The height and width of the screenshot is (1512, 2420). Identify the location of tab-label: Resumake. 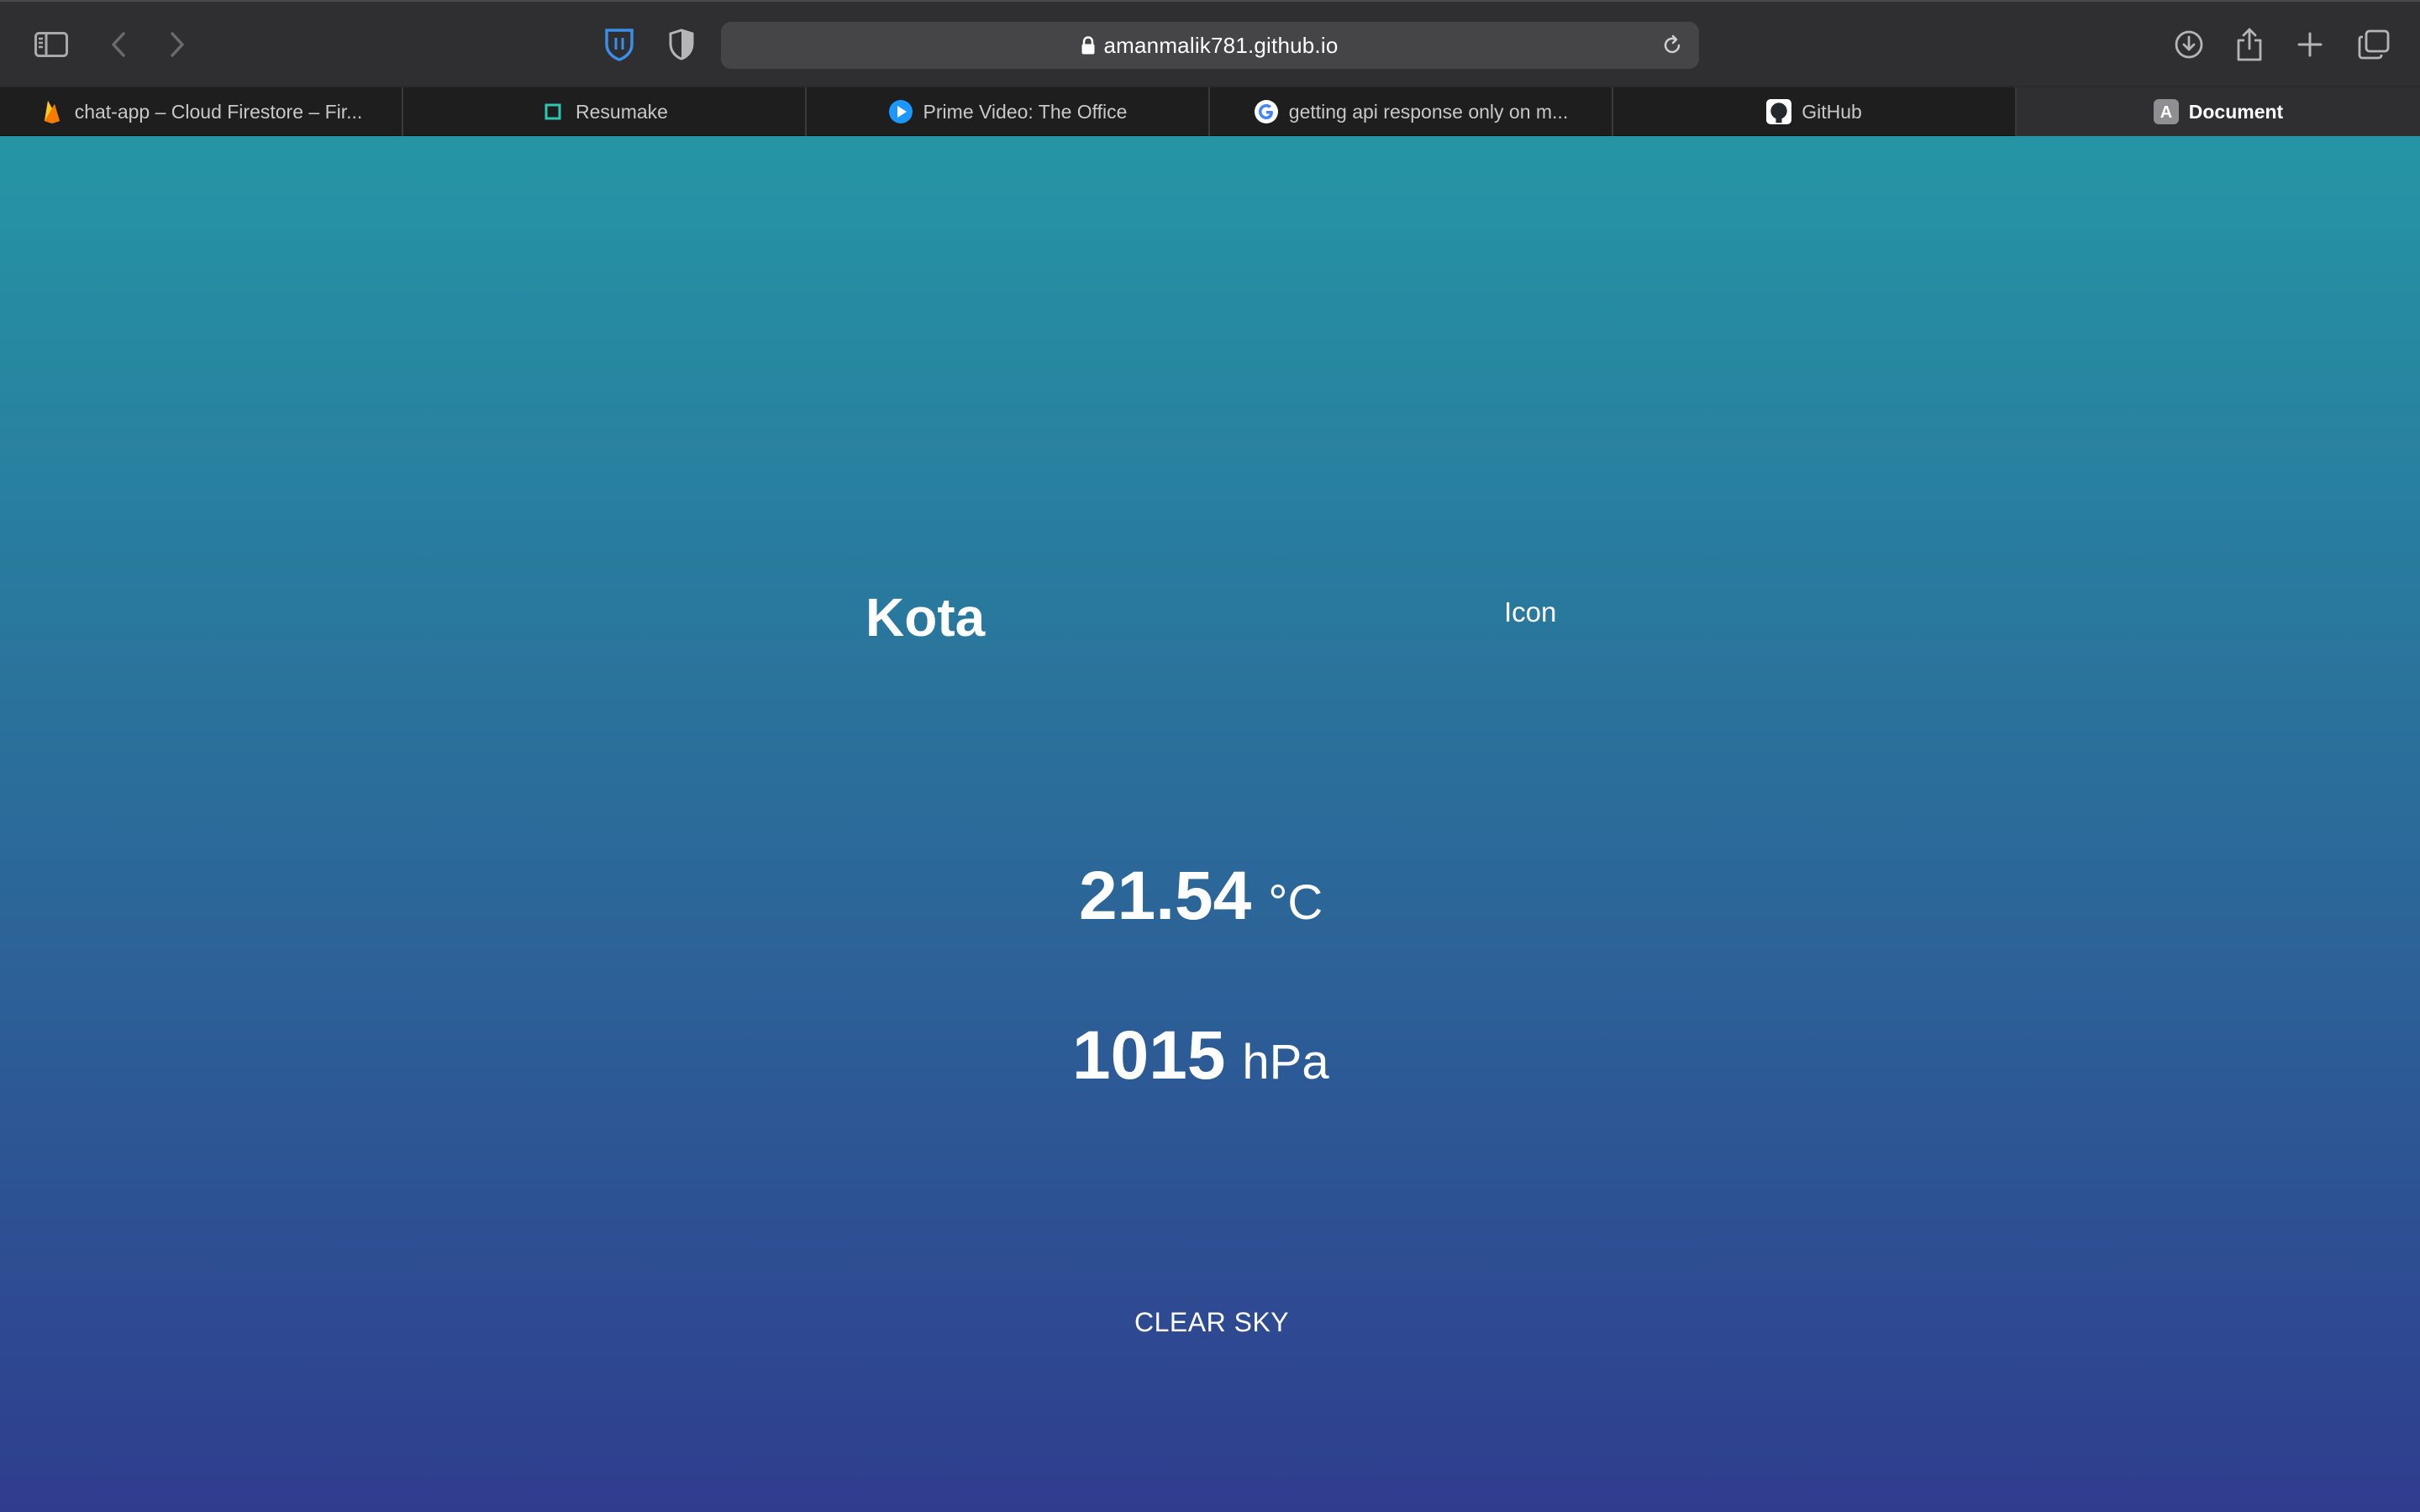
(622, 111).